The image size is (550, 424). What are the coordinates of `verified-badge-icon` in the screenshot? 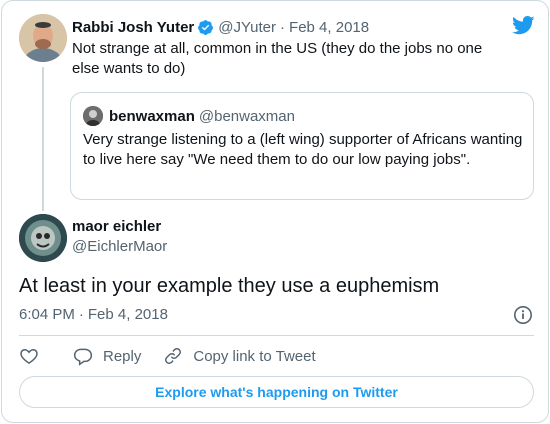 It's located at (205, 27).